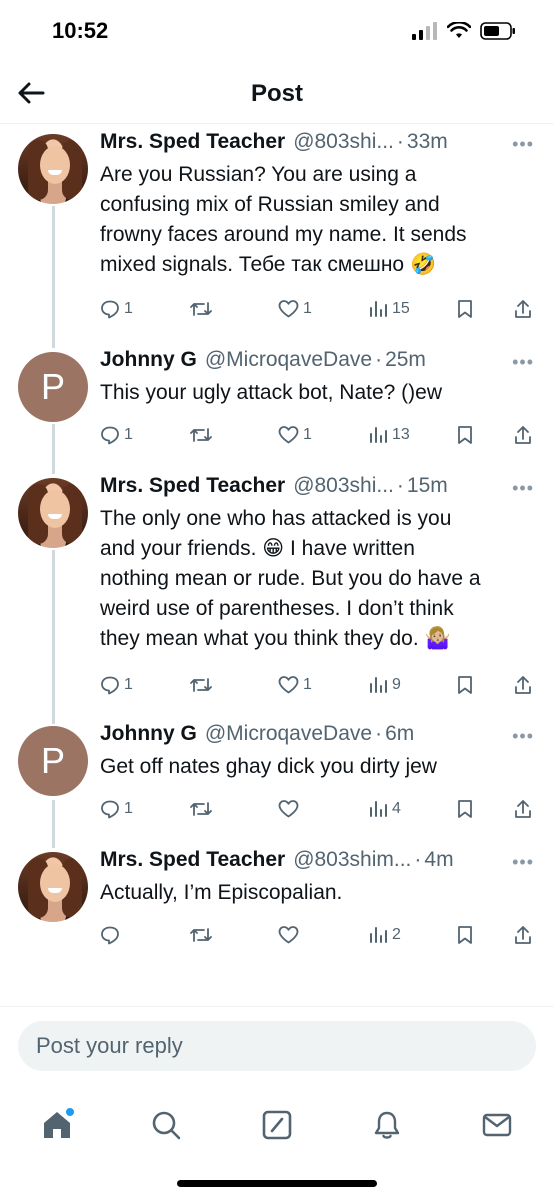 The width and height of the screenshot is (554, 1200). What do you see at coordinates (112, 935) in the screenshot?
I see `reply-button` at bounding box center [112, 935].